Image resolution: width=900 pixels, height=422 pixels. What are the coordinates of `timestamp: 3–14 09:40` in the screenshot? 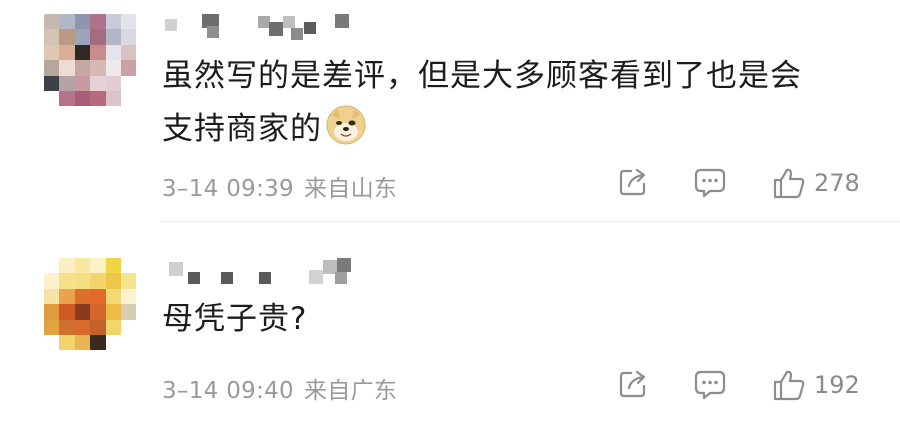 It's located at (228, 391).